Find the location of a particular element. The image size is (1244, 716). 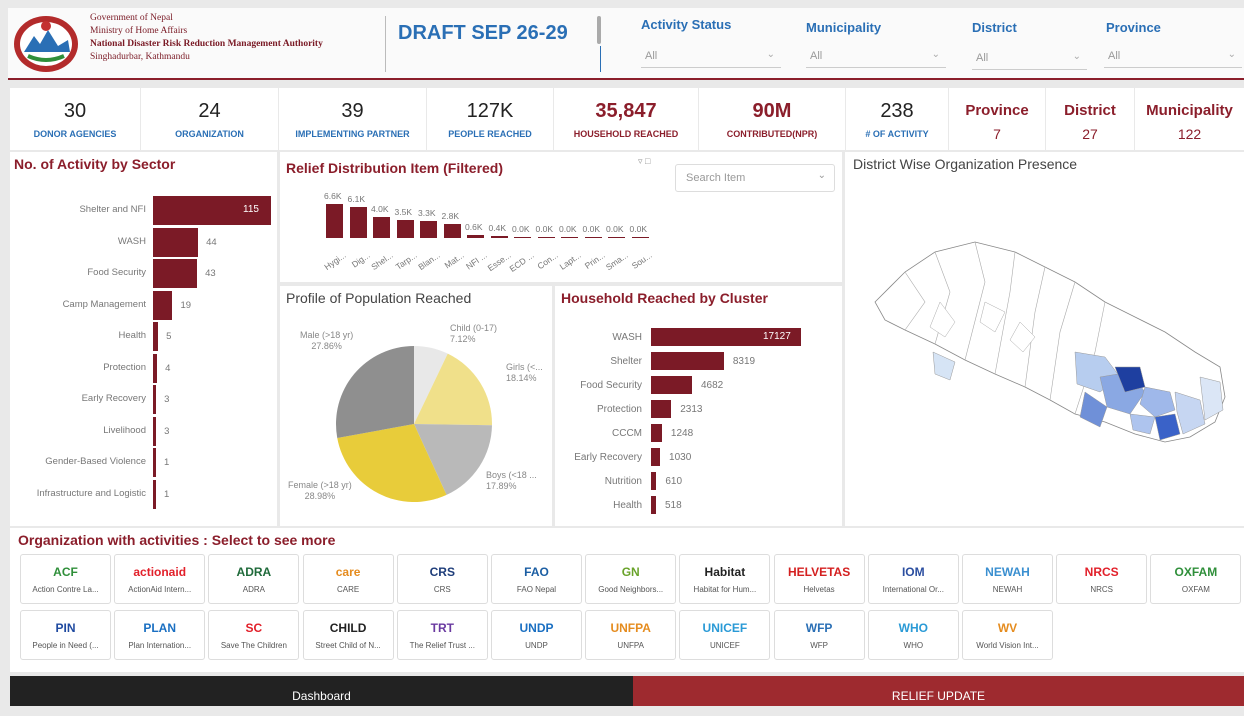

sector-bar-value: 5 is located at coordinates (169, 336).